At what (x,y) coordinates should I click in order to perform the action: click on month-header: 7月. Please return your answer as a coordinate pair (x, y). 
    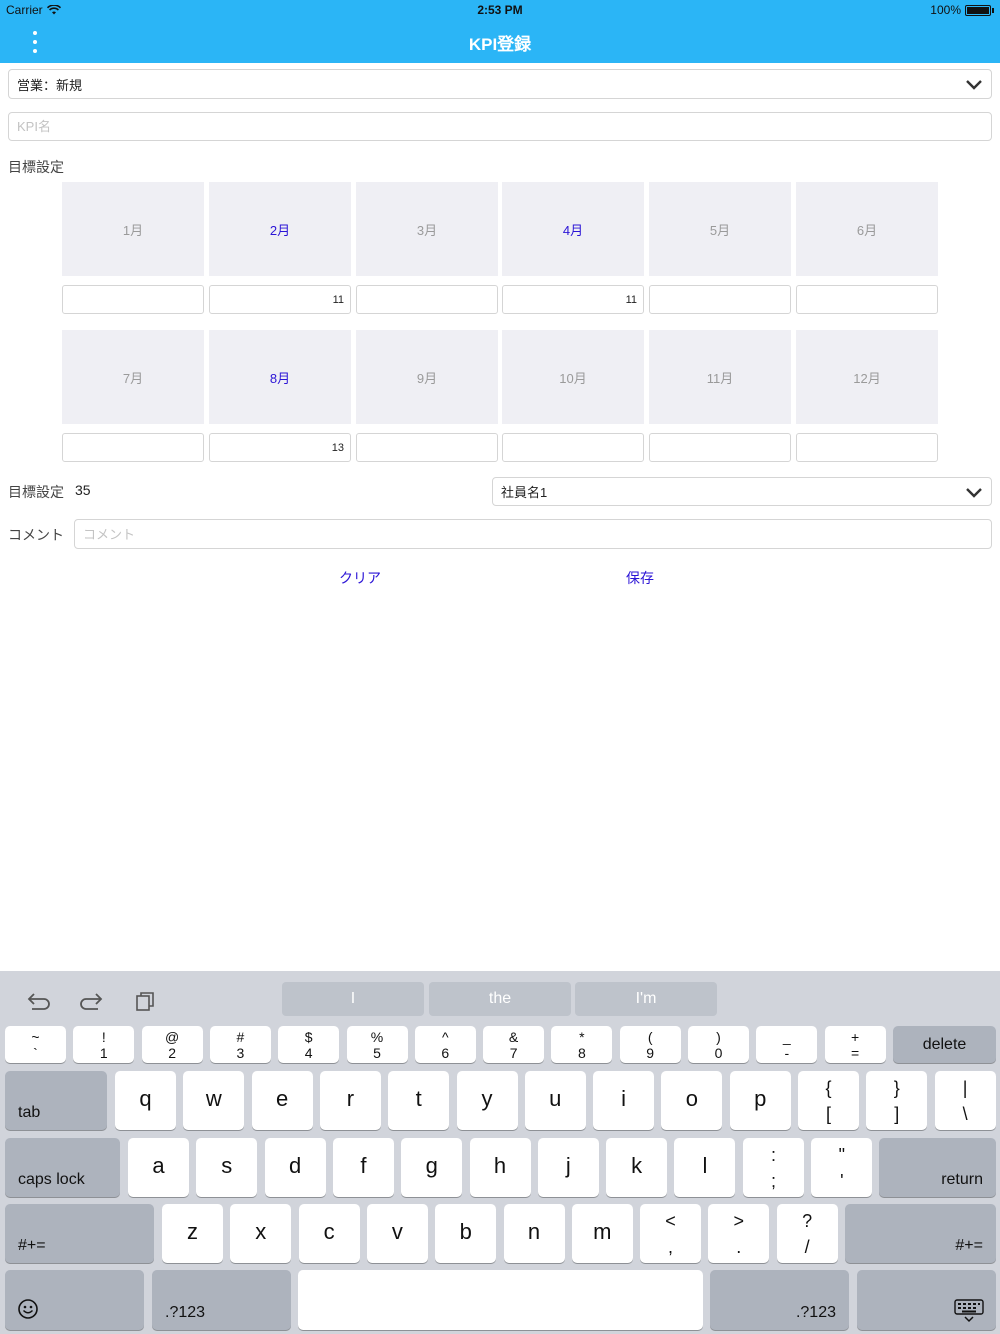
    Looking at the image, I should click on (133, 377).